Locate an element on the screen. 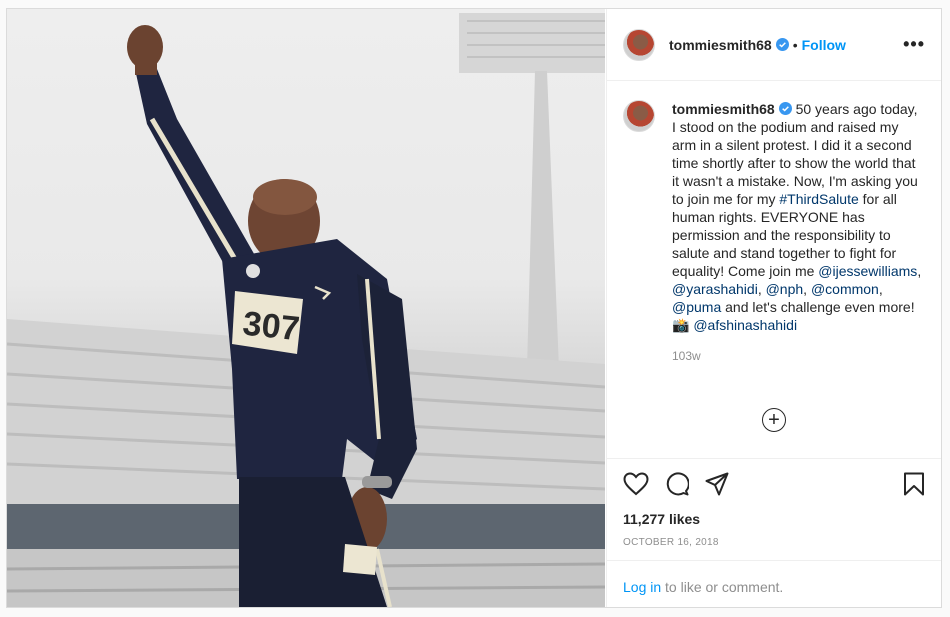  avatar is located at coordinates (639, 44).